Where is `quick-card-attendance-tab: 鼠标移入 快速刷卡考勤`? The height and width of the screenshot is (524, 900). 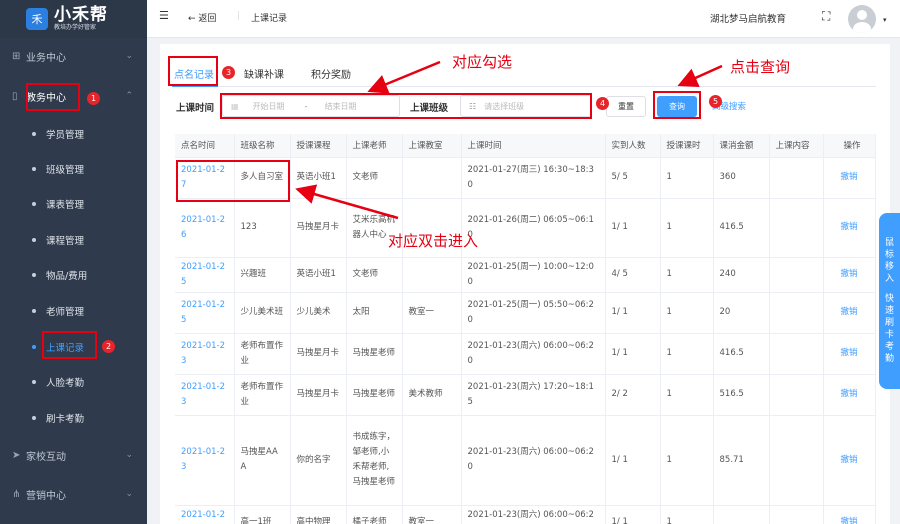
quick-card-attendance-tab: 鼠标移入 快速刷卡考勤 is located at coordinates (889, 301).